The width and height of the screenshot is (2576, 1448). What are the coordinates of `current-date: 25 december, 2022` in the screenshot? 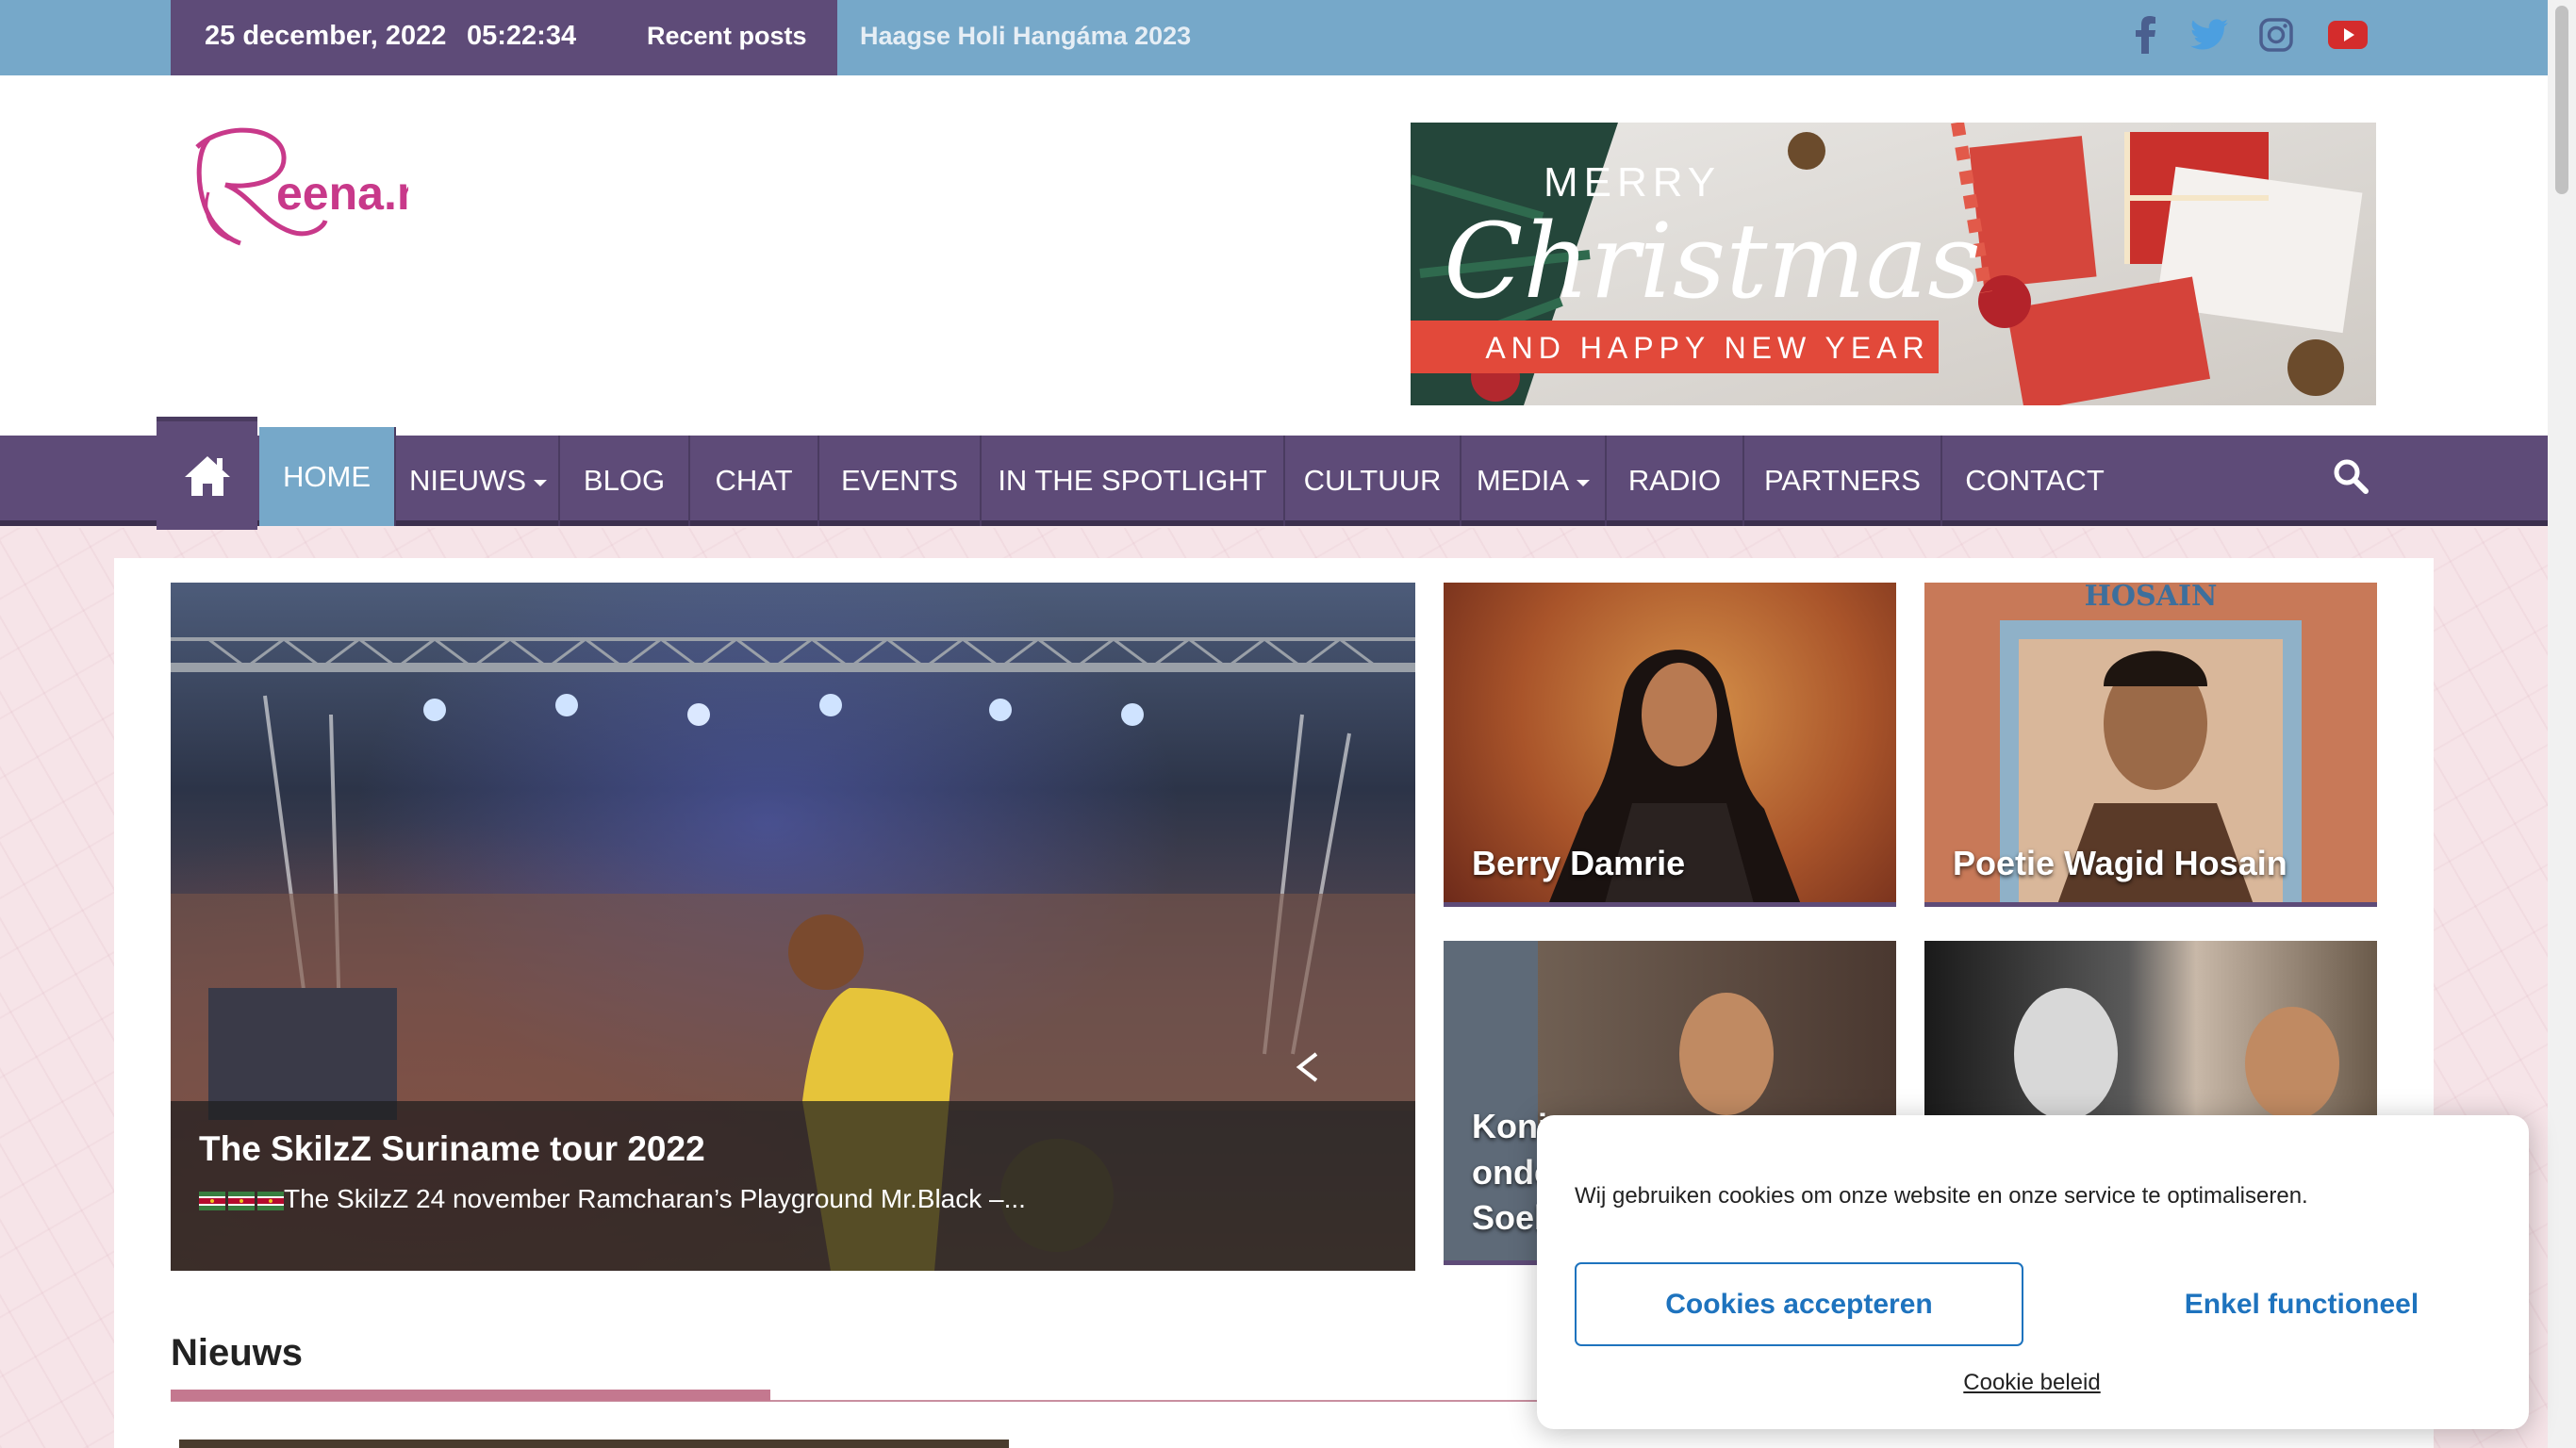 It's located at (326, 36).